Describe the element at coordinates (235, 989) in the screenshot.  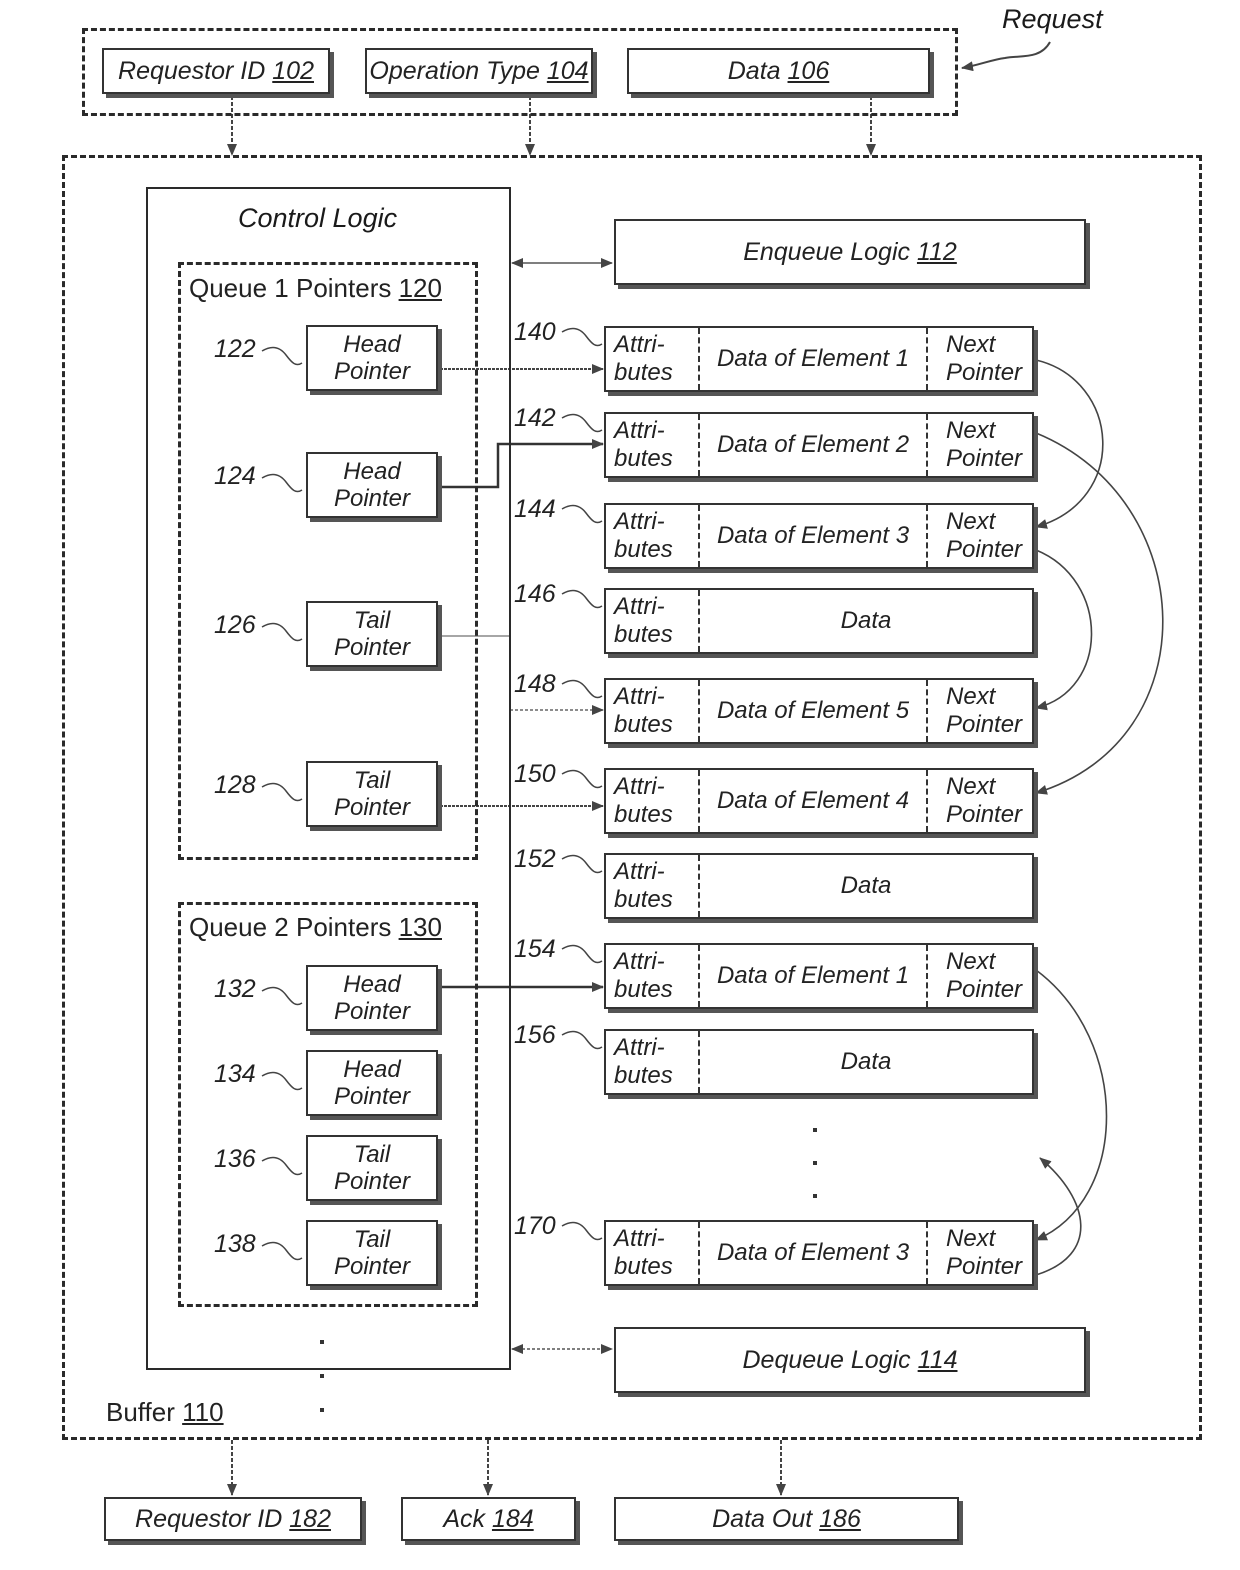
I see `ref-number: 132` at that location.